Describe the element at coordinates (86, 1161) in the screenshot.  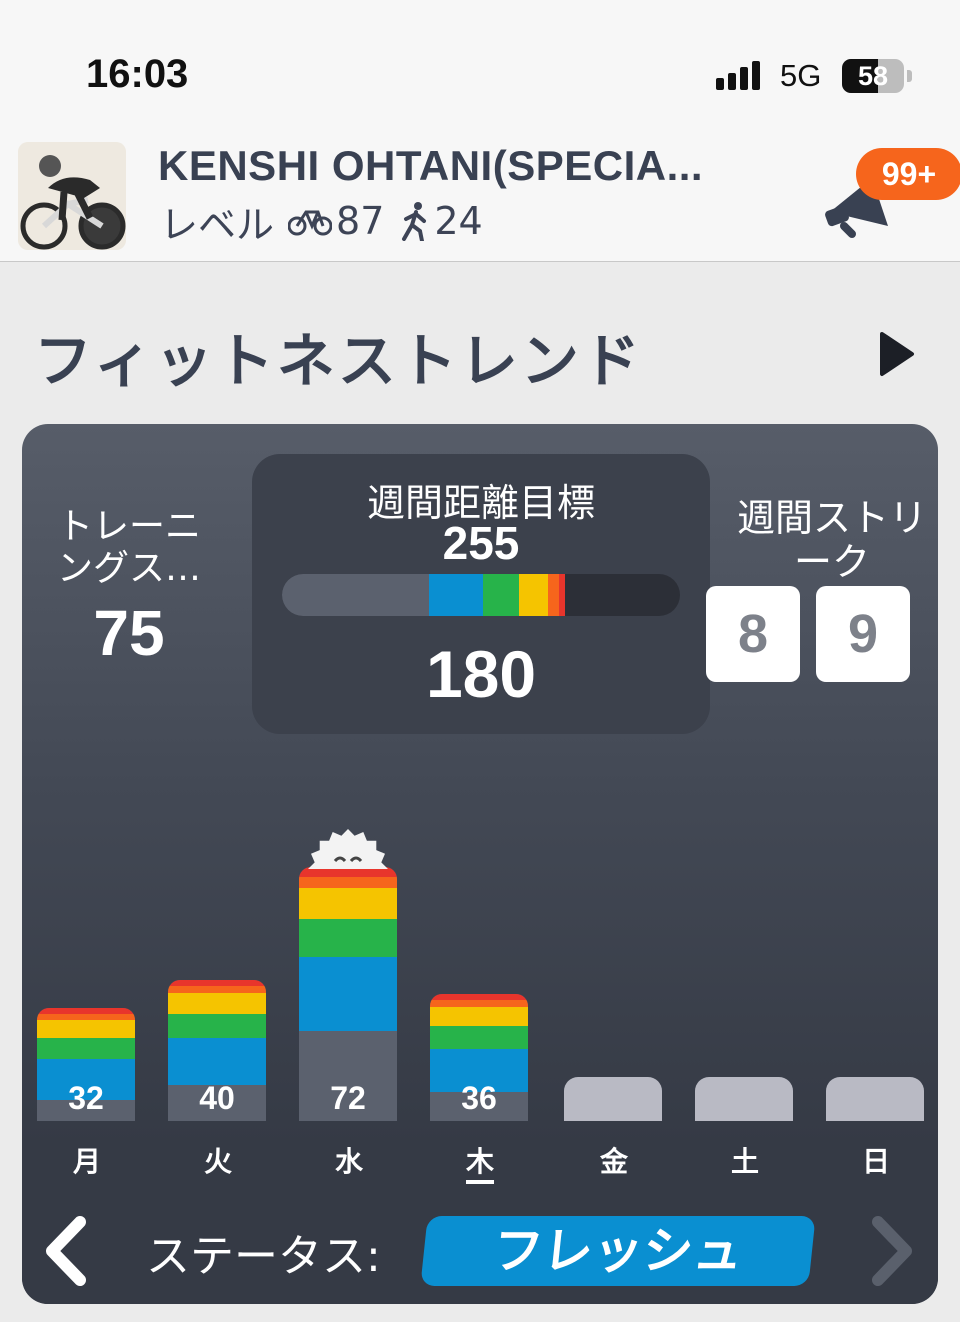
I see `day-label: 月` at that location.